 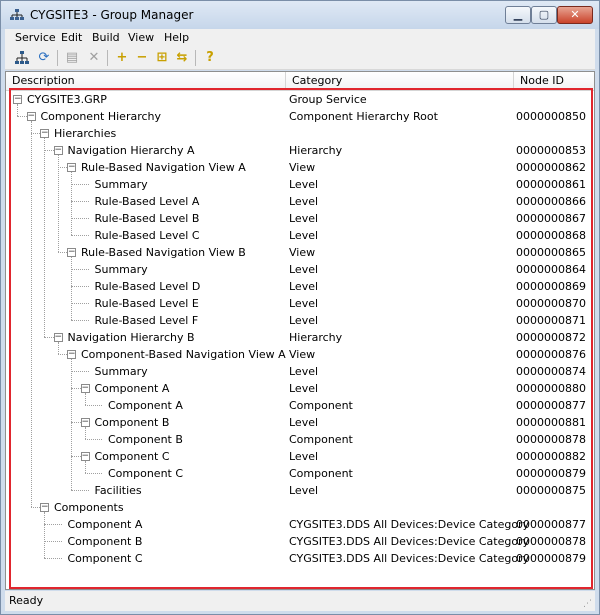 I want to click on tree-row: − Hierarchies, so click(x=300, y=133).